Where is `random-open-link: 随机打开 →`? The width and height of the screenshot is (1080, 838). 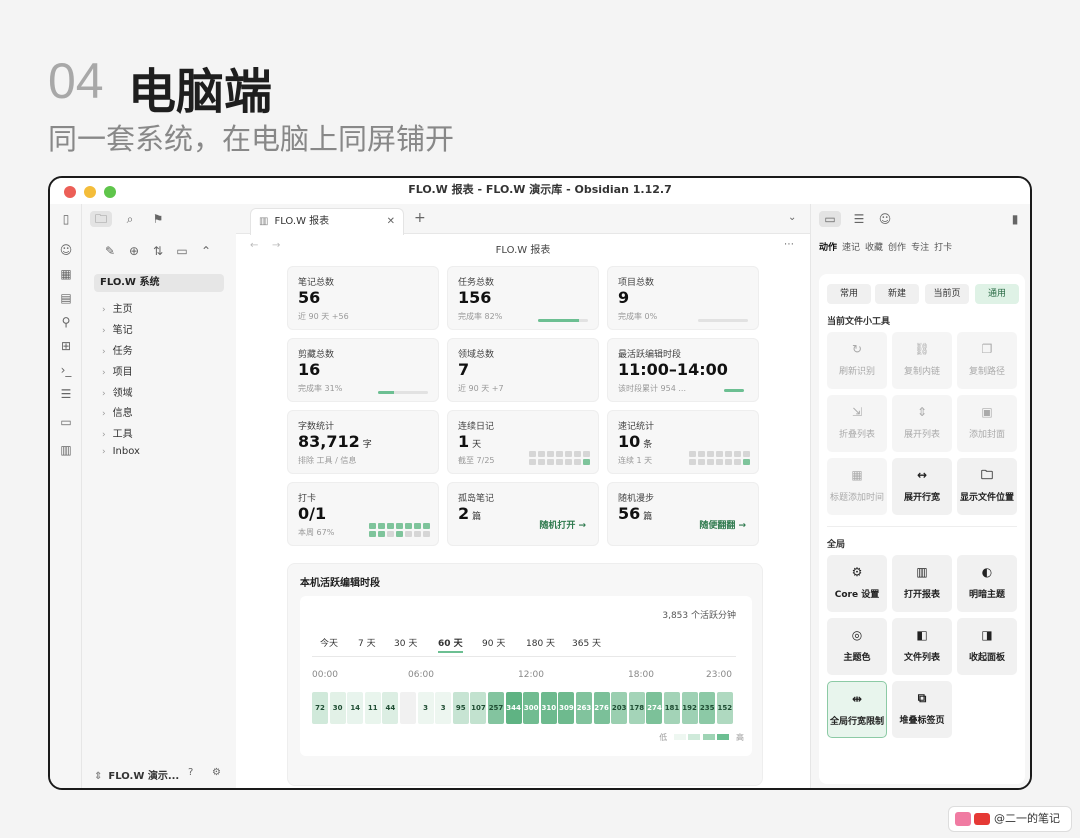 random-open-link: 随机打开 → is located at coordinates (562, 524).